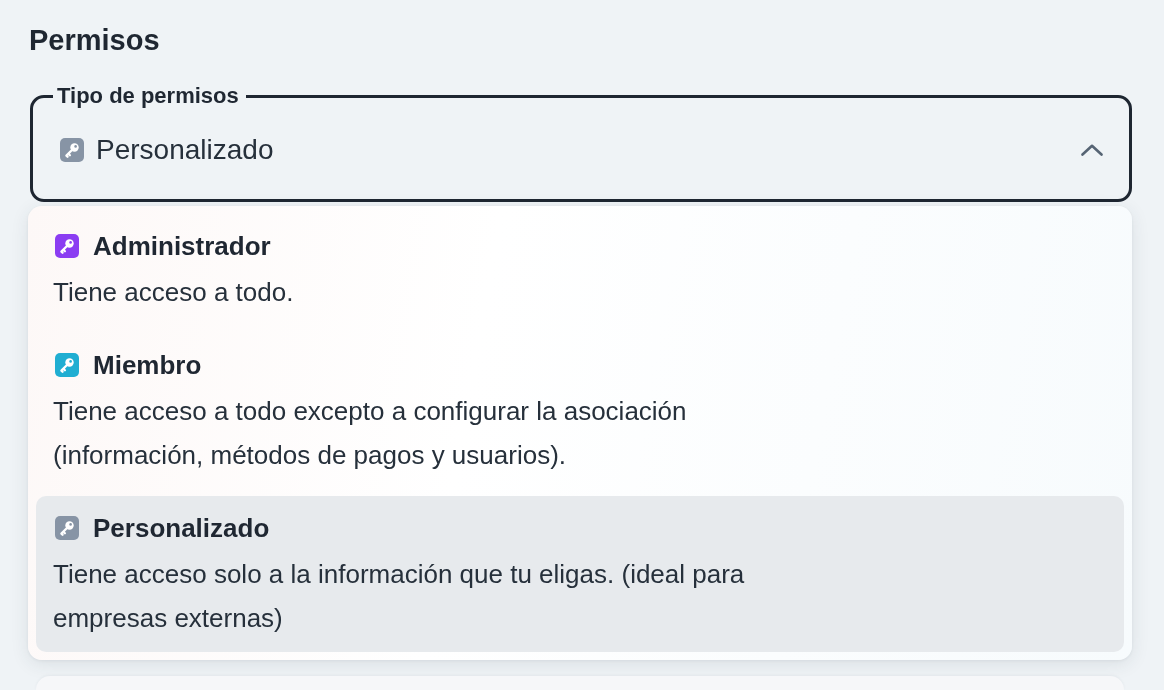  Describe the element at coordinates (147, 365) in the screenshot. I see `option-title: Miembro` at that location.